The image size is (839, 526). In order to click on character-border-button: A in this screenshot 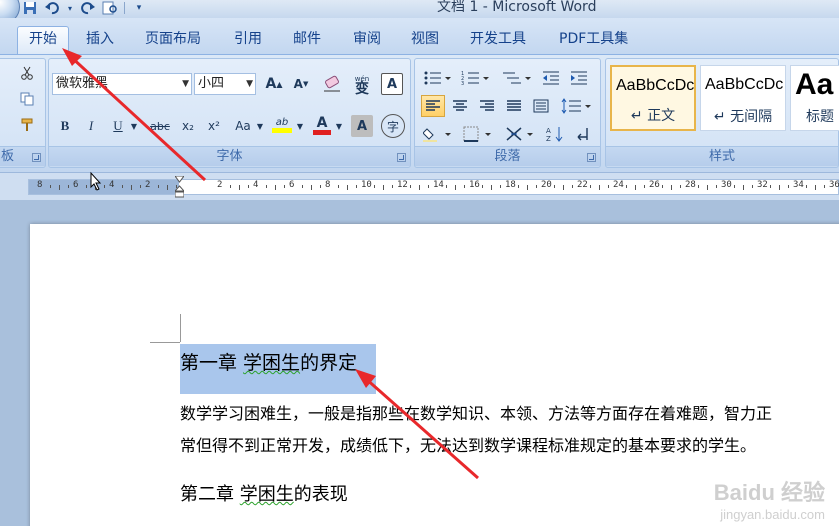, I will do `click(392, 84)`.